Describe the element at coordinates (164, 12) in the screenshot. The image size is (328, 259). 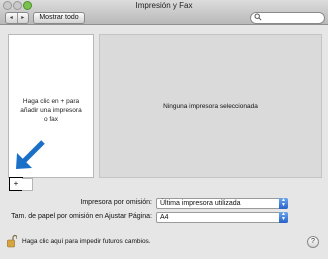
I see `title-bar: Impresión y Fax ◂ ▸ Mostrar todo` at that location.